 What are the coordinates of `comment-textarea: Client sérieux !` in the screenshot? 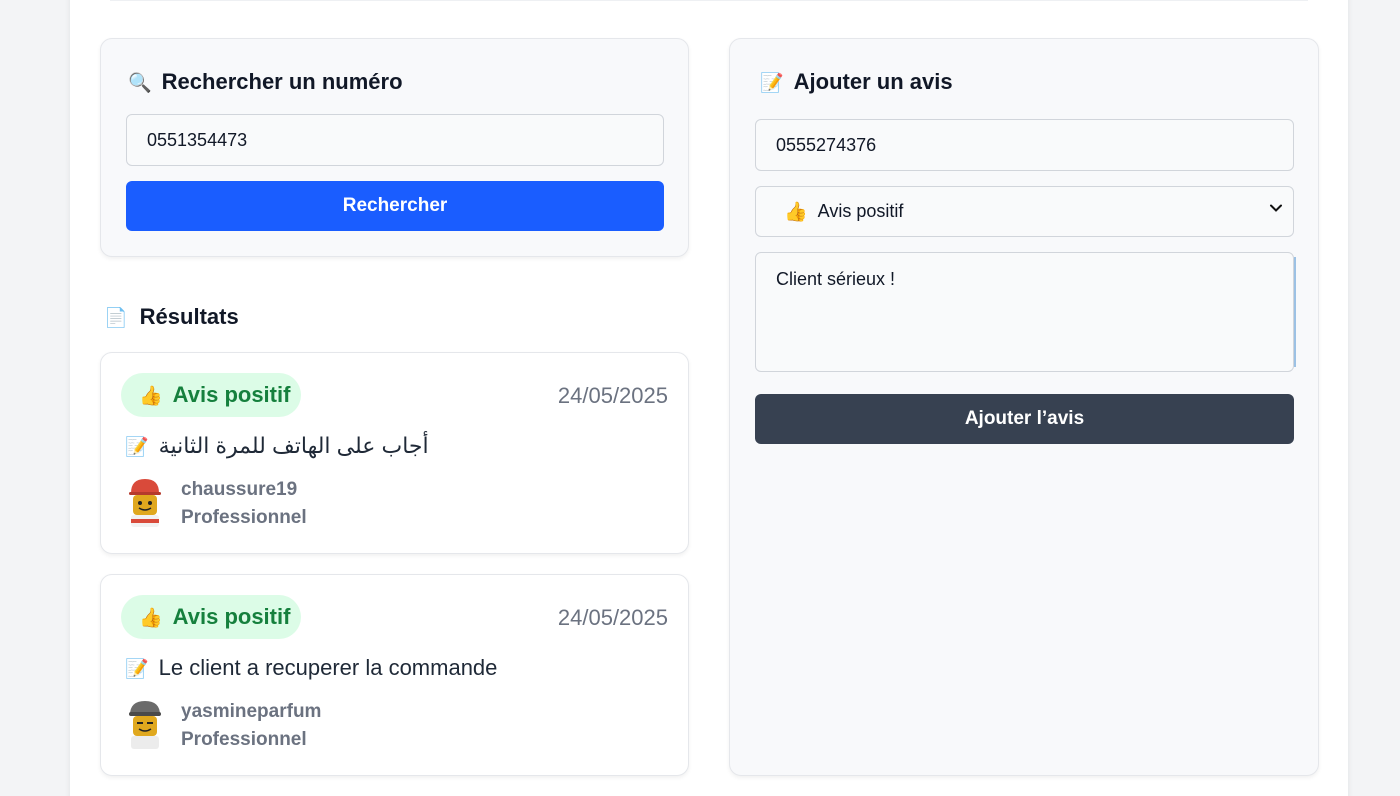 It's located at (1025, 312).